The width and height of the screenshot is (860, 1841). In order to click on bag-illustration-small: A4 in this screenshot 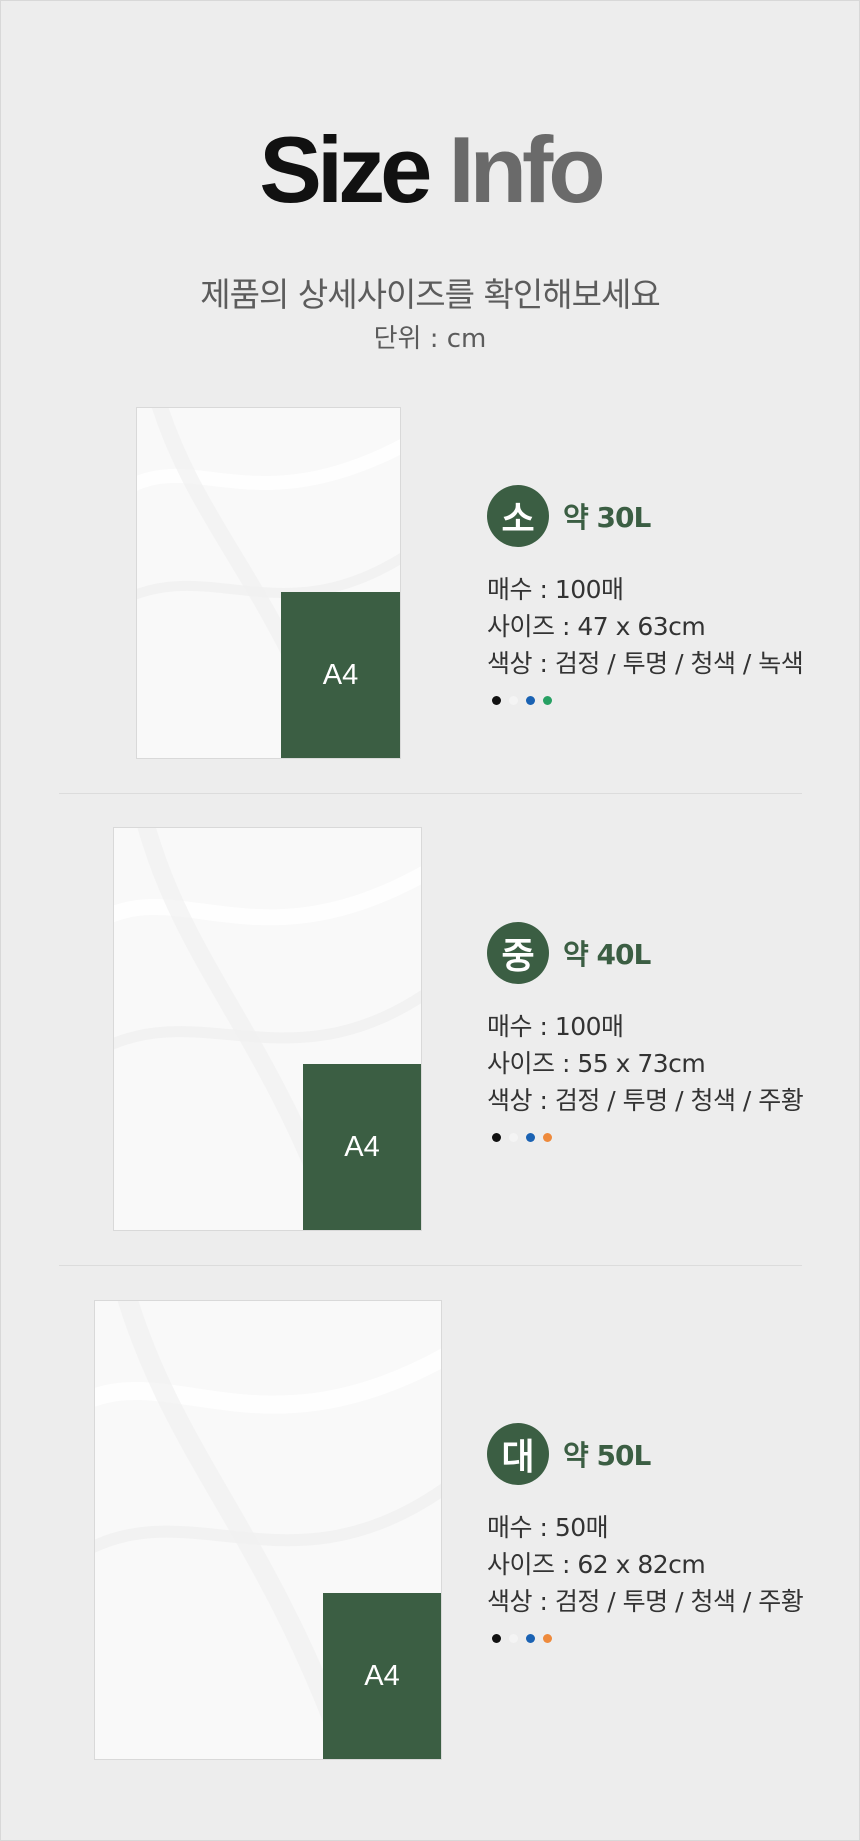, I will do `click(268, 583)`.